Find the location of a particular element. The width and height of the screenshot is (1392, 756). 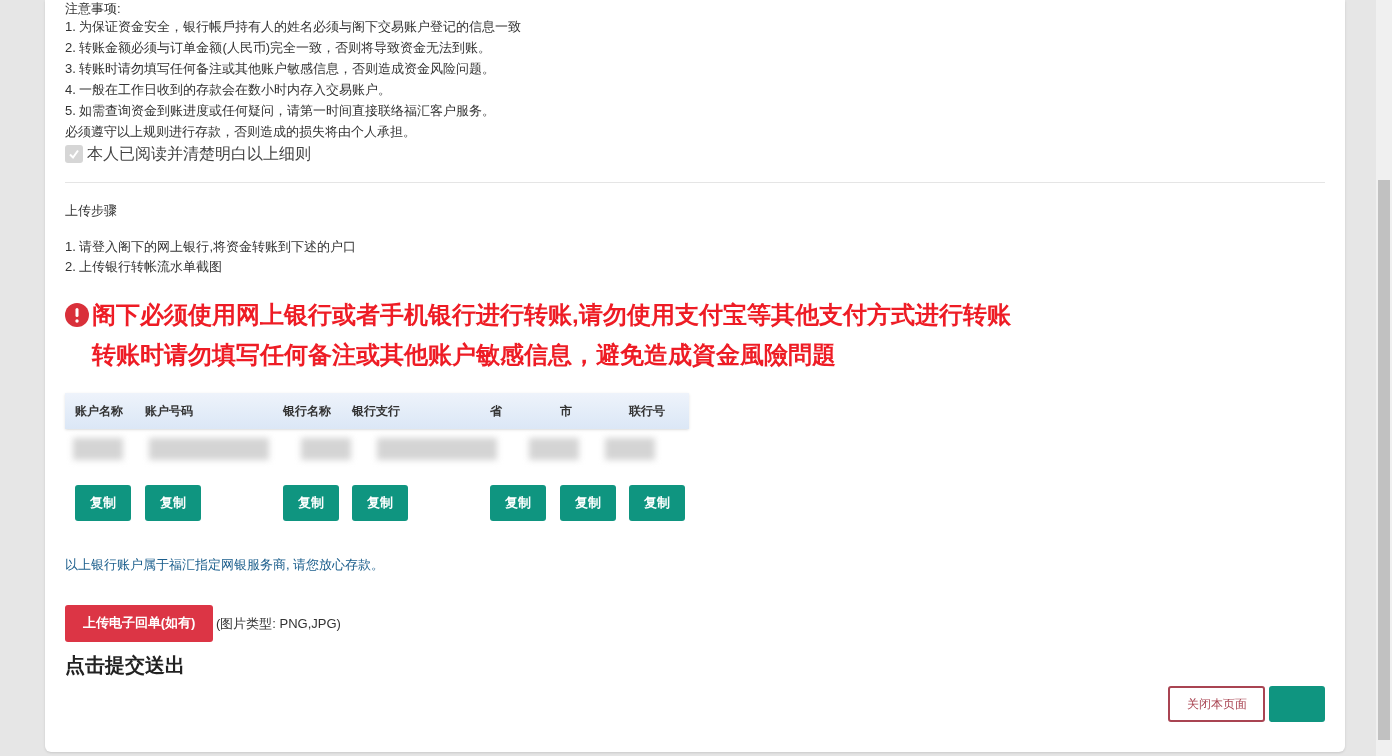

step-item: 2. 上传银行转帐流水单截图 is located at coordinates (144, 267).